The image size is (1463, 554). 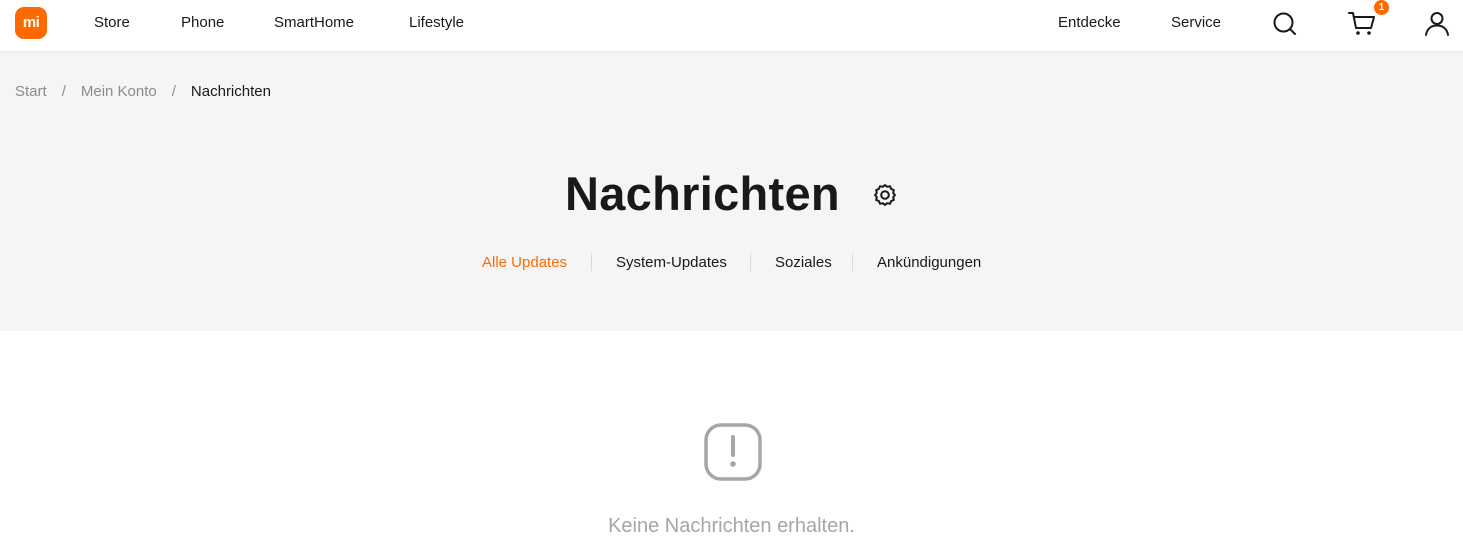 I want to click on tab-ankuendigungen: Ankündigungen, so click(x=929, y=263).